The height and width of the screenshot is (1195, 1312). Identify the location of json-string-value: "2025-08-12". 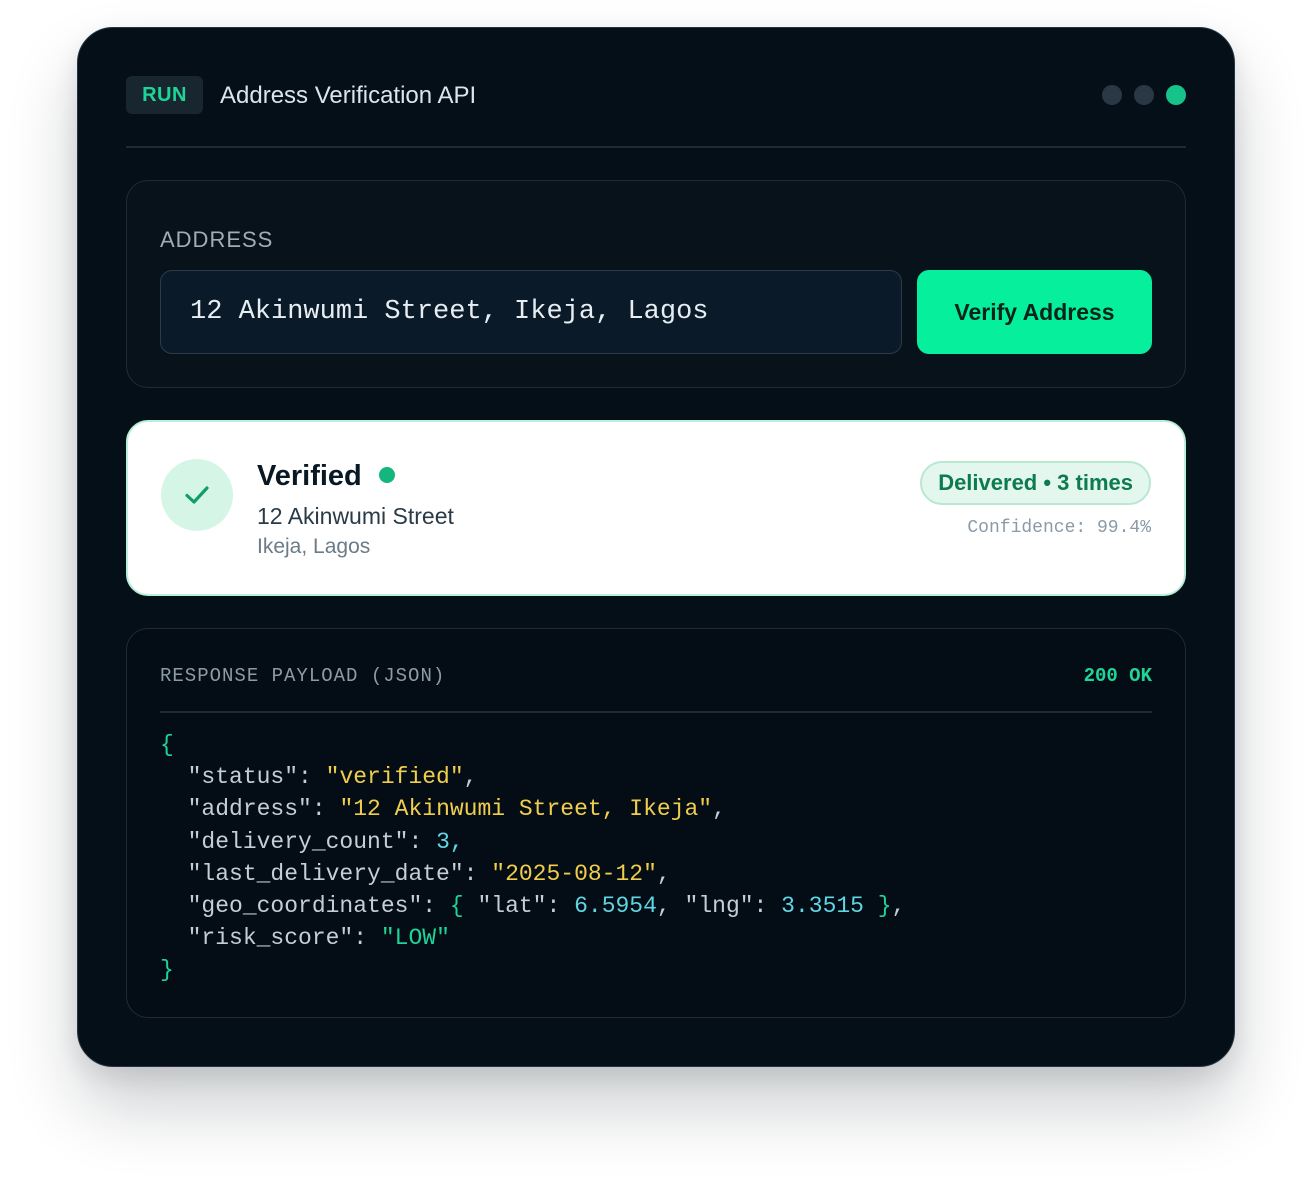
(574, 873).